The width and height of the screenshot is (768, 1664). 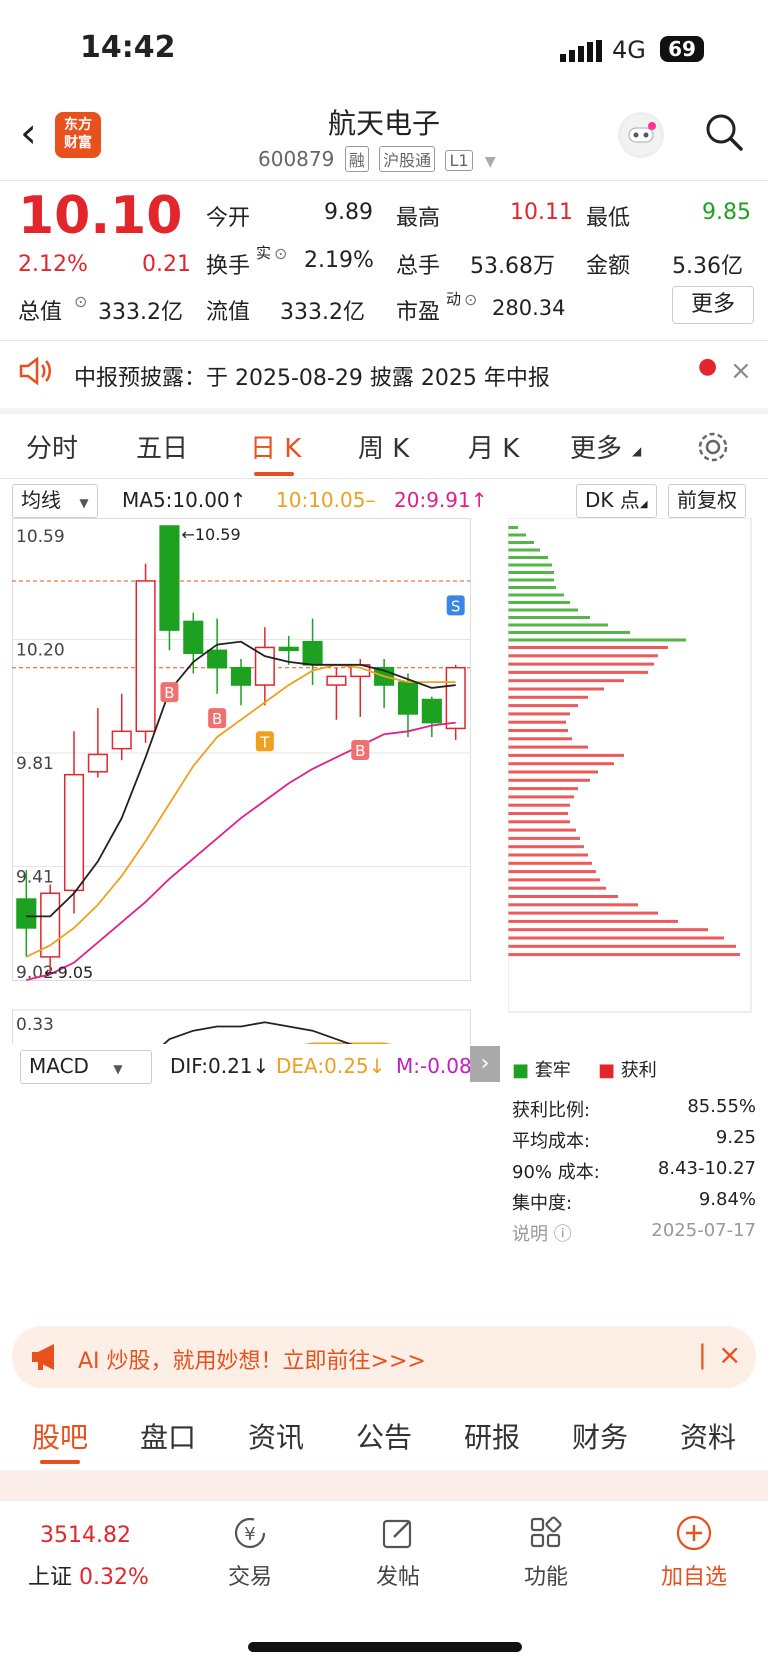 What do you see at coordinates (641, 135) in the screenshot?
I see `assistant-avatar-icon` at bounding box center [641, 135].